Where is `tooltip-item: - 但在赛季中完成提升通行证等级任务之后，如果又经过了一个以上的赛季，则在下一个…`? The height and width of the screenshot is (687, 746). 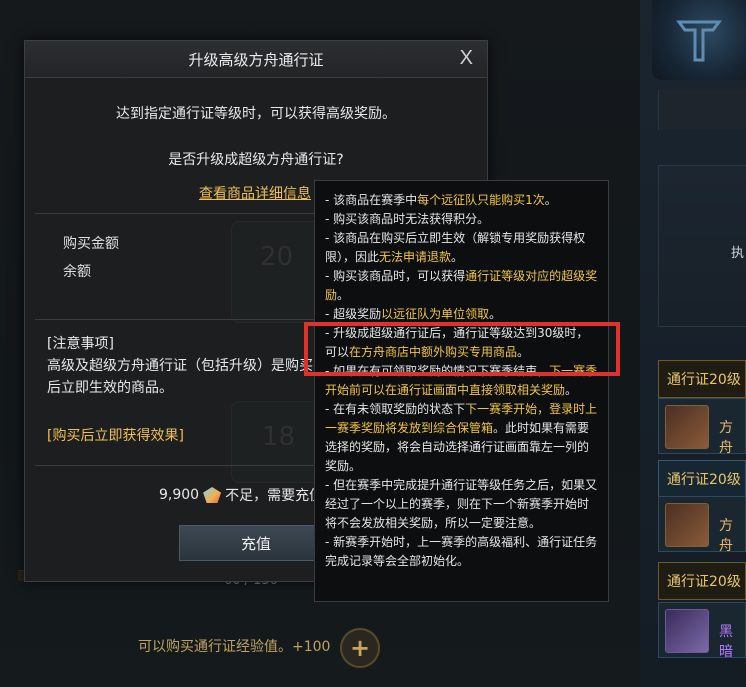
tooltip-item: - 但在赛季中完成提升通行证等级任务之后，如果又经过了一个以上的赛季，则在下一个… is located at coordinates (462, 504).